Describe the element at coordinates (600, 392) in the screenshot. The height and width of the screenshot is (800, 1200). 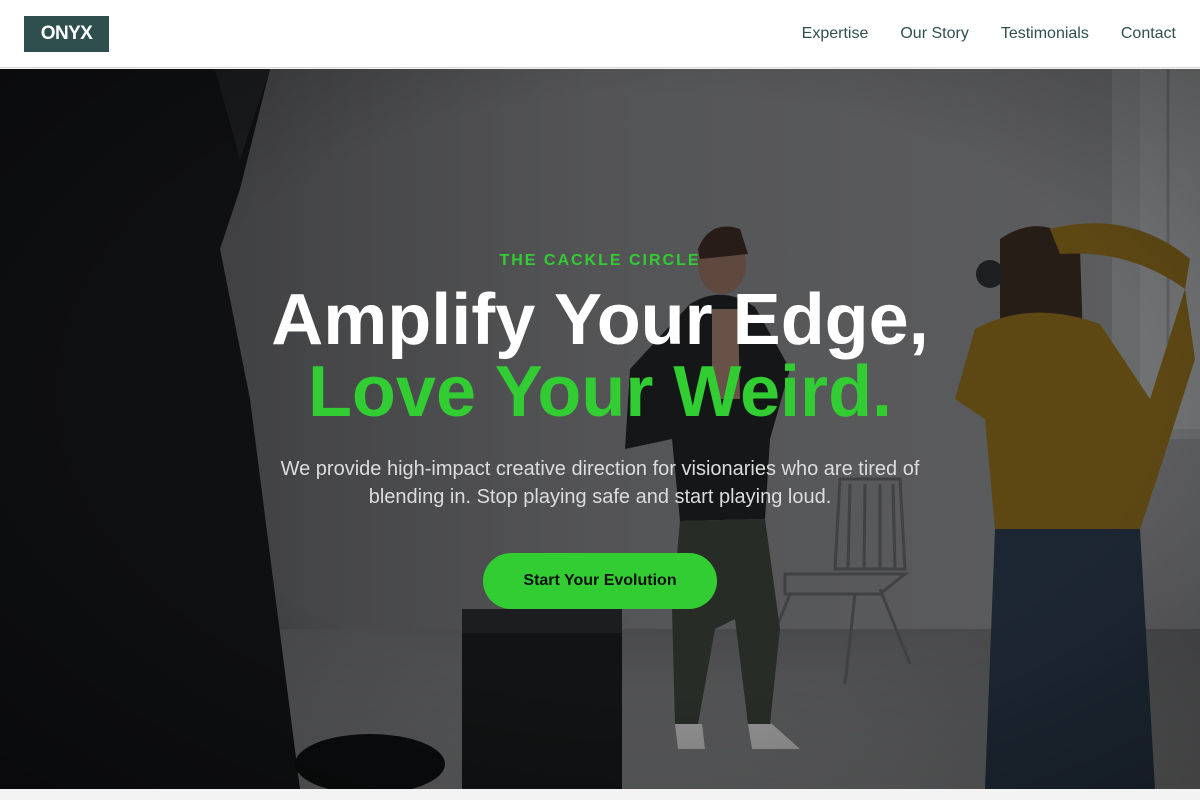
I see `headline-line-2: Love Your Weird.` at that location.